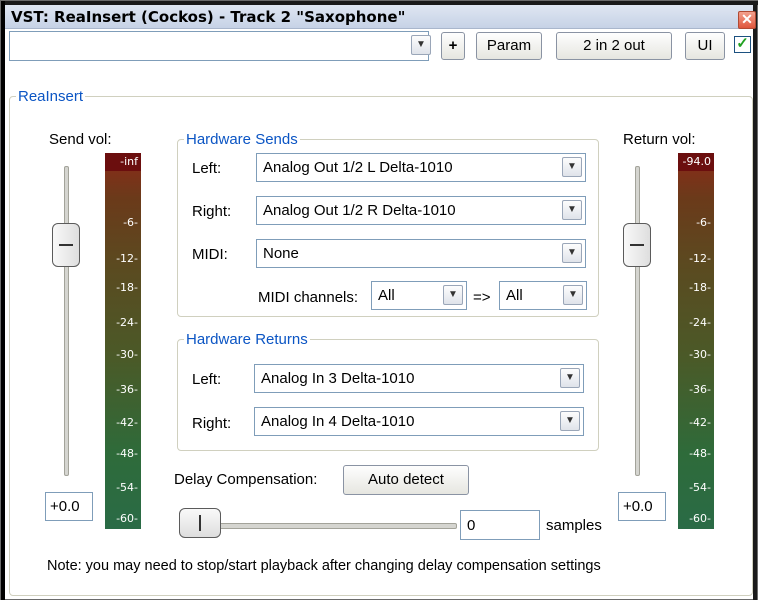 Image resolution: width=758 pixels, height=600 pixels. I want to click on return-left-value: Analog In 3 Delta-1010, so click(338, 378).